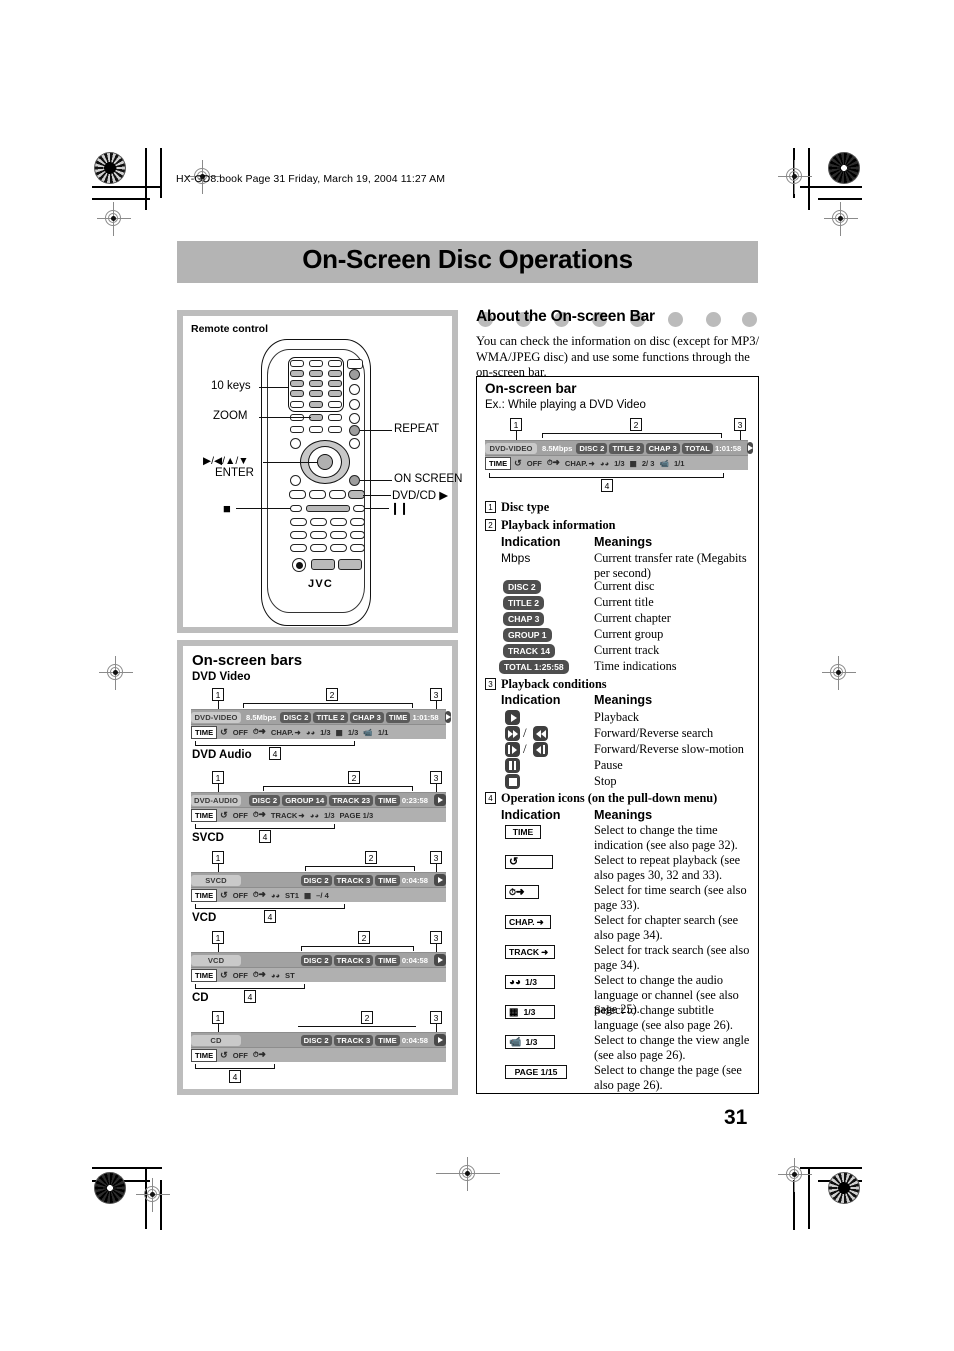 The image size is (954, 1351). Describe the element at coordinates (605, 781) in the screenshot. I see `meaning-stop: Stop` at that location.